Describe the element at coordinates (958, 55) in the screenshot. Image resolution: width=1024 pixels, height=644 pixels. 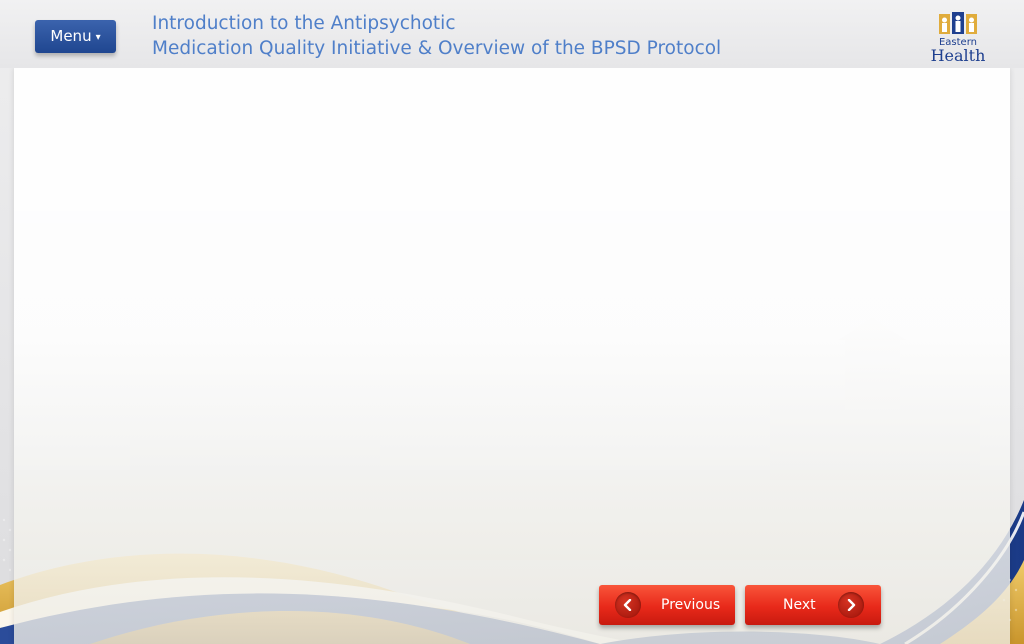
I see `logo-text-health: Health` at that location.